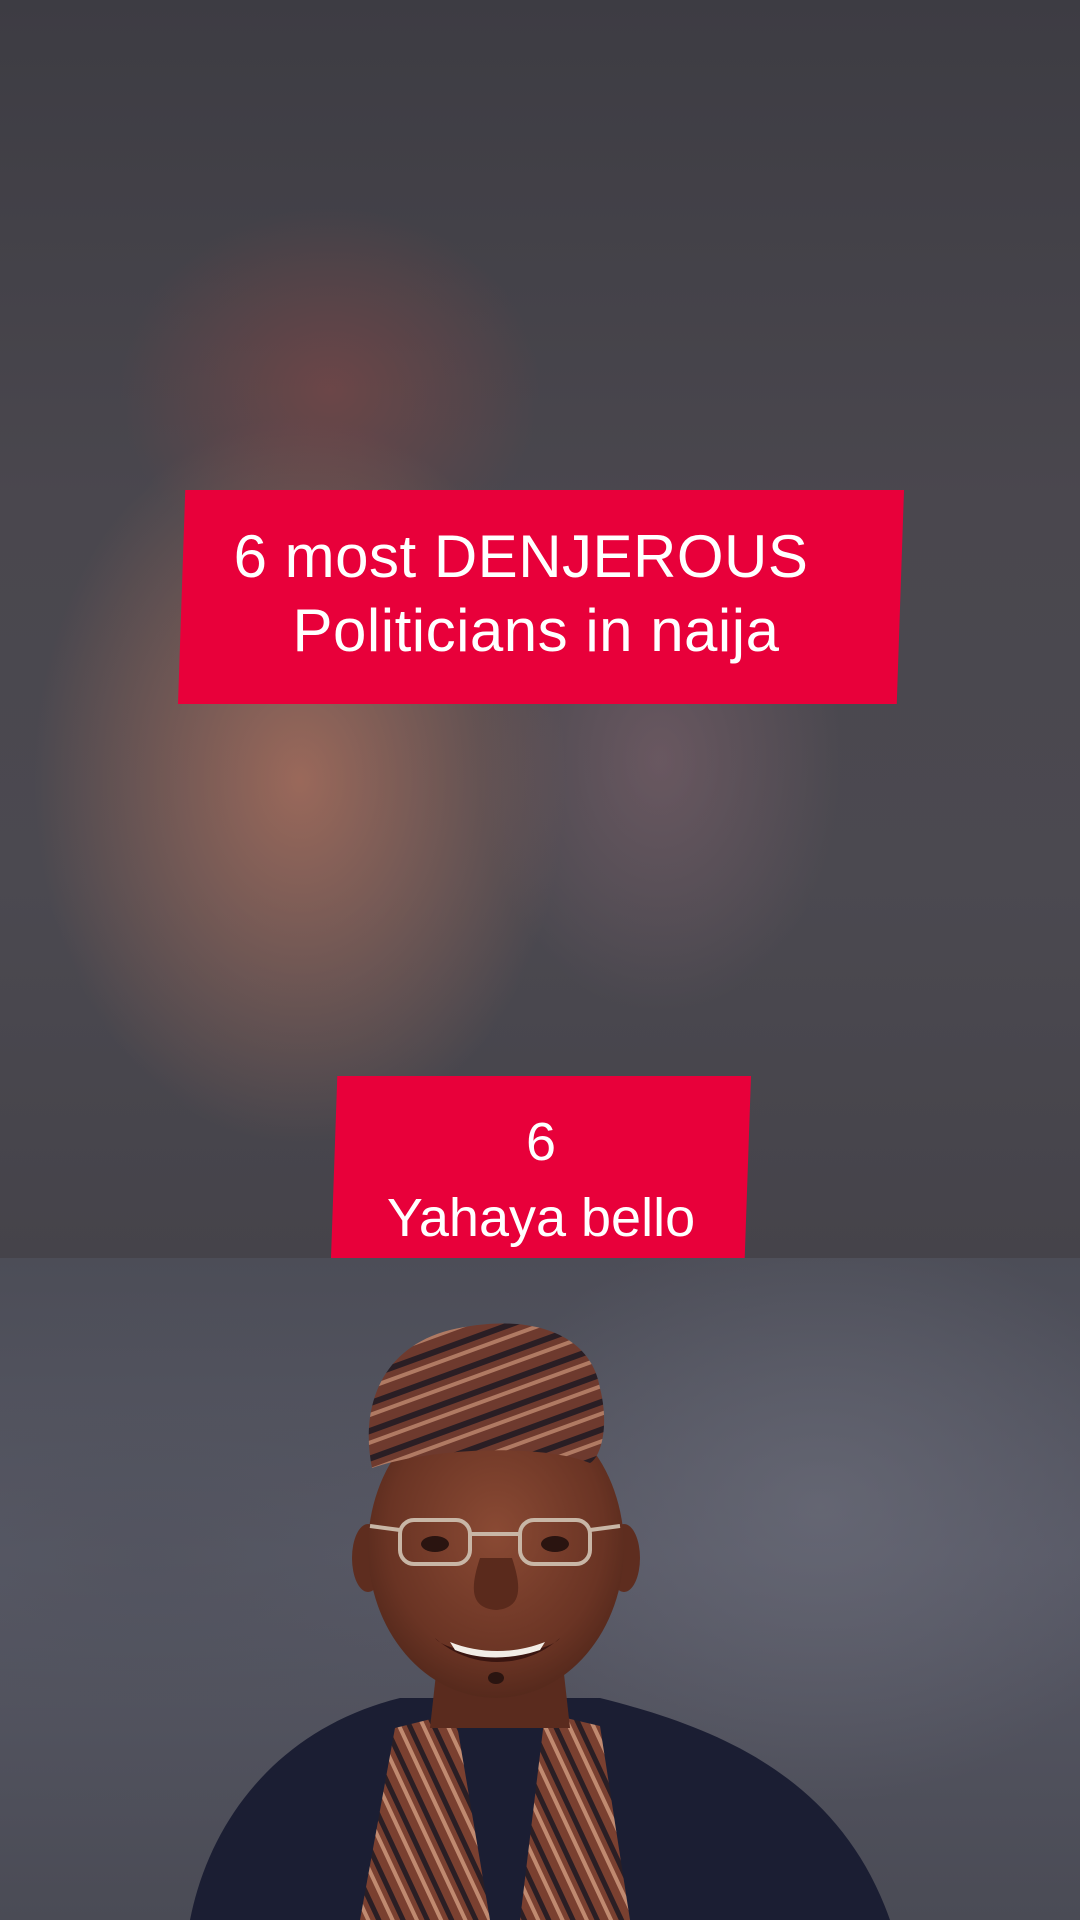  I want to click on title-caption: 6 most DENJEROUS Politicians in naija, so click(541, 597).